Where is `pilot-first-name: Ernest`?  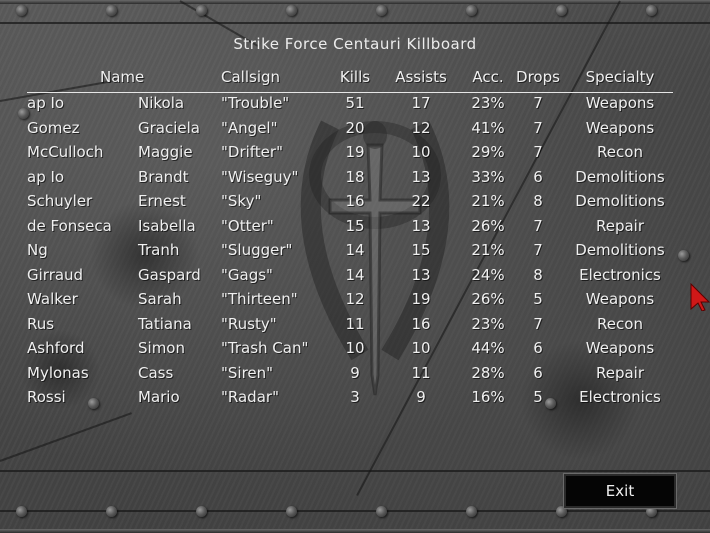
pilot-first-name: Ernest is located at coordinates (162, 201).